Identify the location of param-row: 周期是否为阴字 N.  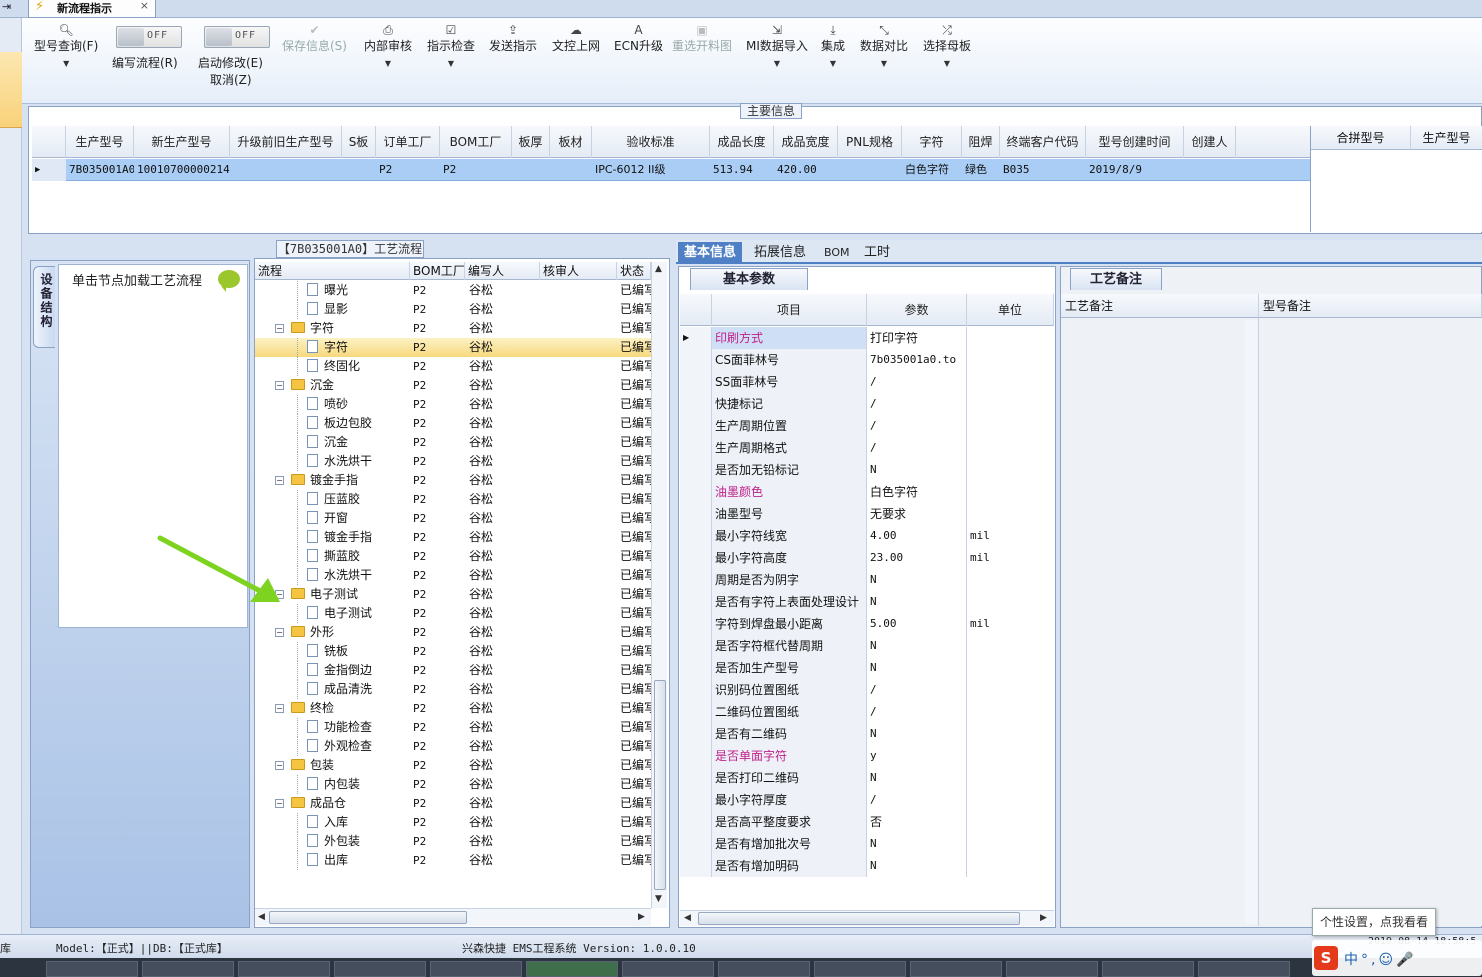
(867, 580).